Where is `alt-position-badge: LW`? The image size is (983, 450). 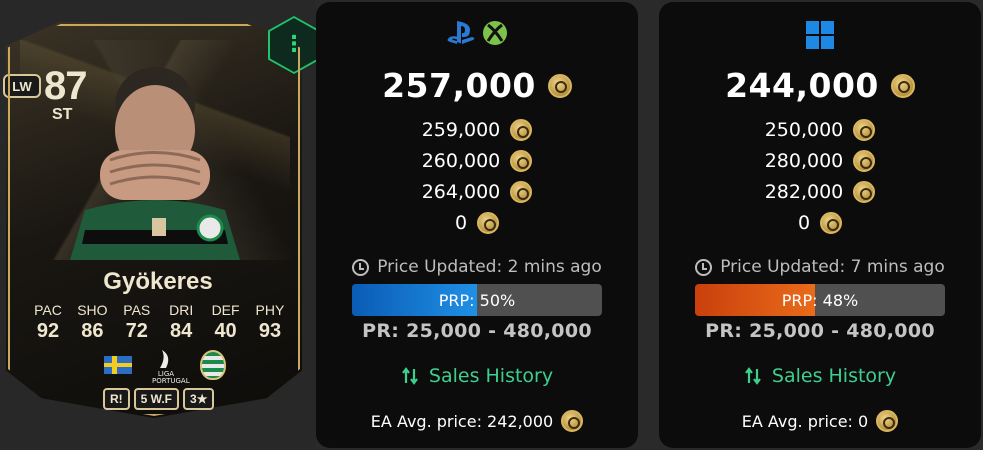 alt-position-badge: LW is located at coordinates (22, 86).